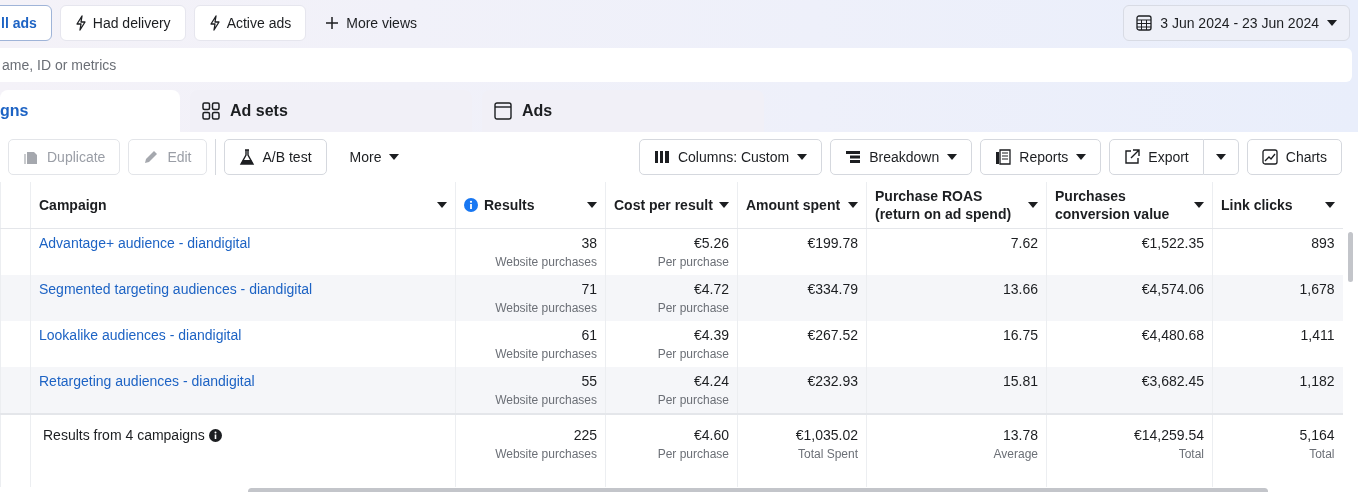  What do you see at coordinates (215, 435) in the screenshot?
I see `info-icon` at bounding box center [215, 435].